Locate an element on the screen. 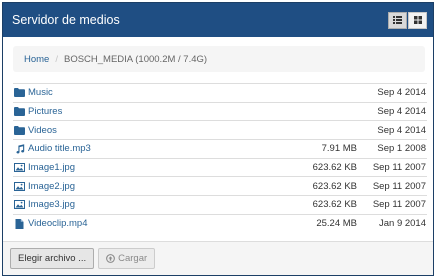 The image size is (436, 278). file-name-link: Image1.jpg is located at coordinates (149, 167).